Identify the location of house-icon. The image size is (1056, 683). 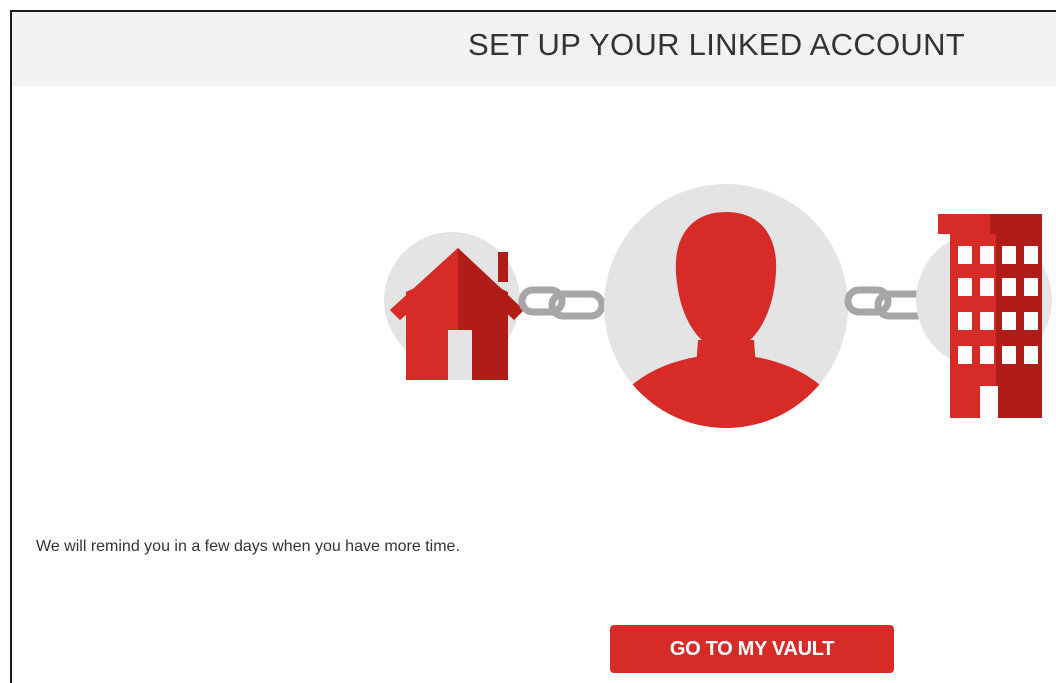
(454, 306).